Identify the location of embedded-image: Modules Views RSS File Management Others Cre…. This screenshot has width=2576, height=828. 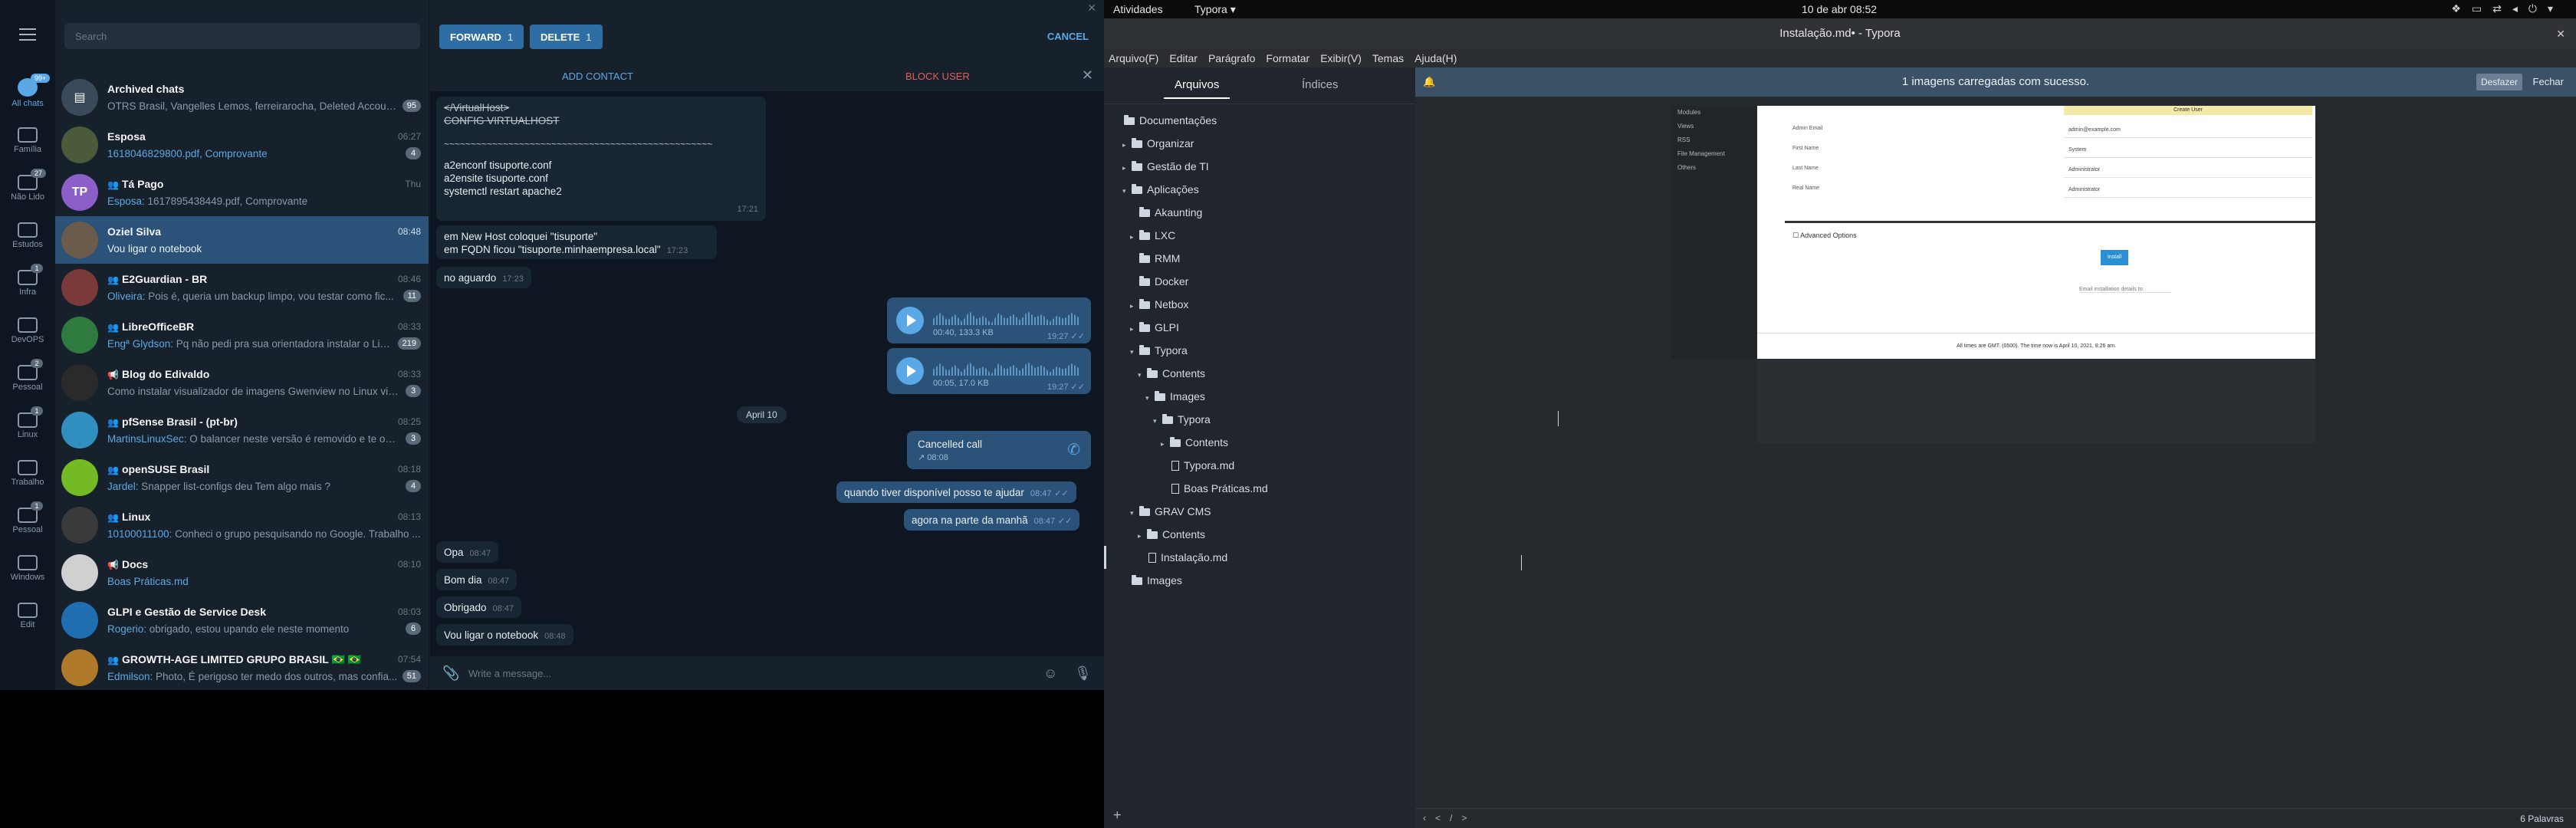
(1993, 274).